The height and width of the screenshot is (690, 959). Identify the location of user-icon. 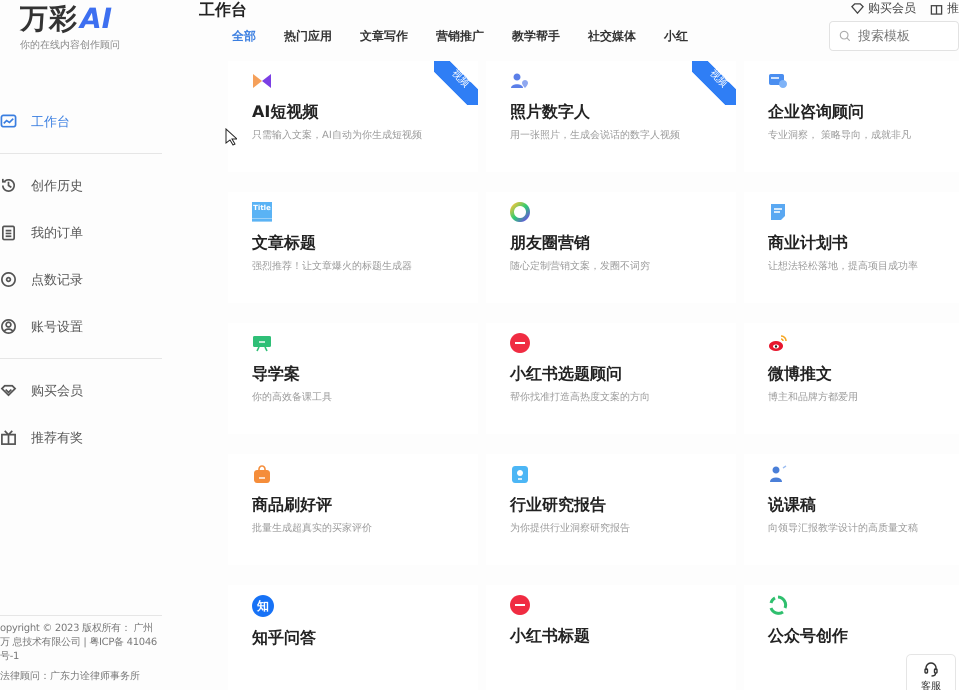
(8, 326).